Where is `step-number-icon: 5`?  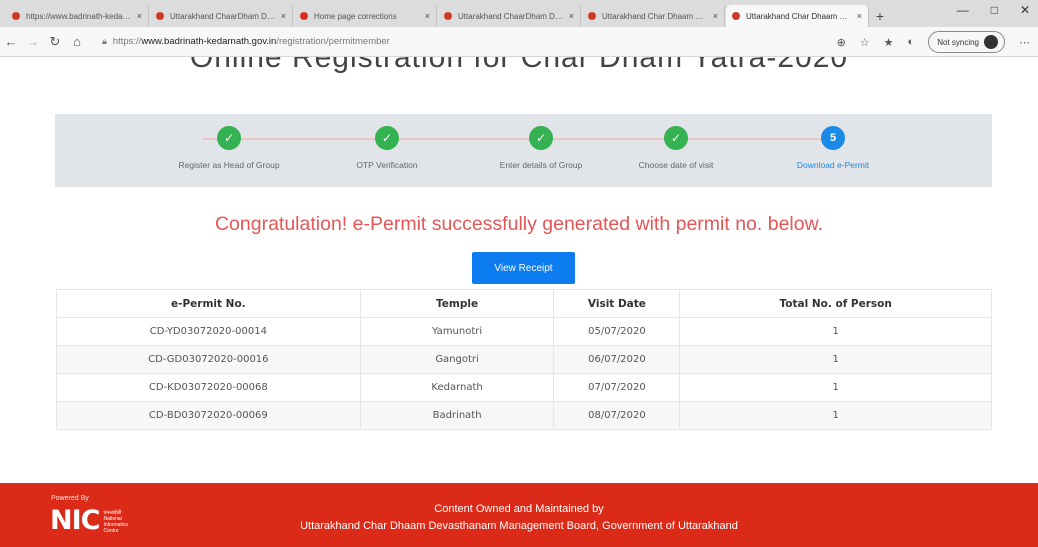
step-number-icon: 5 is located at coordinates (833, 138).